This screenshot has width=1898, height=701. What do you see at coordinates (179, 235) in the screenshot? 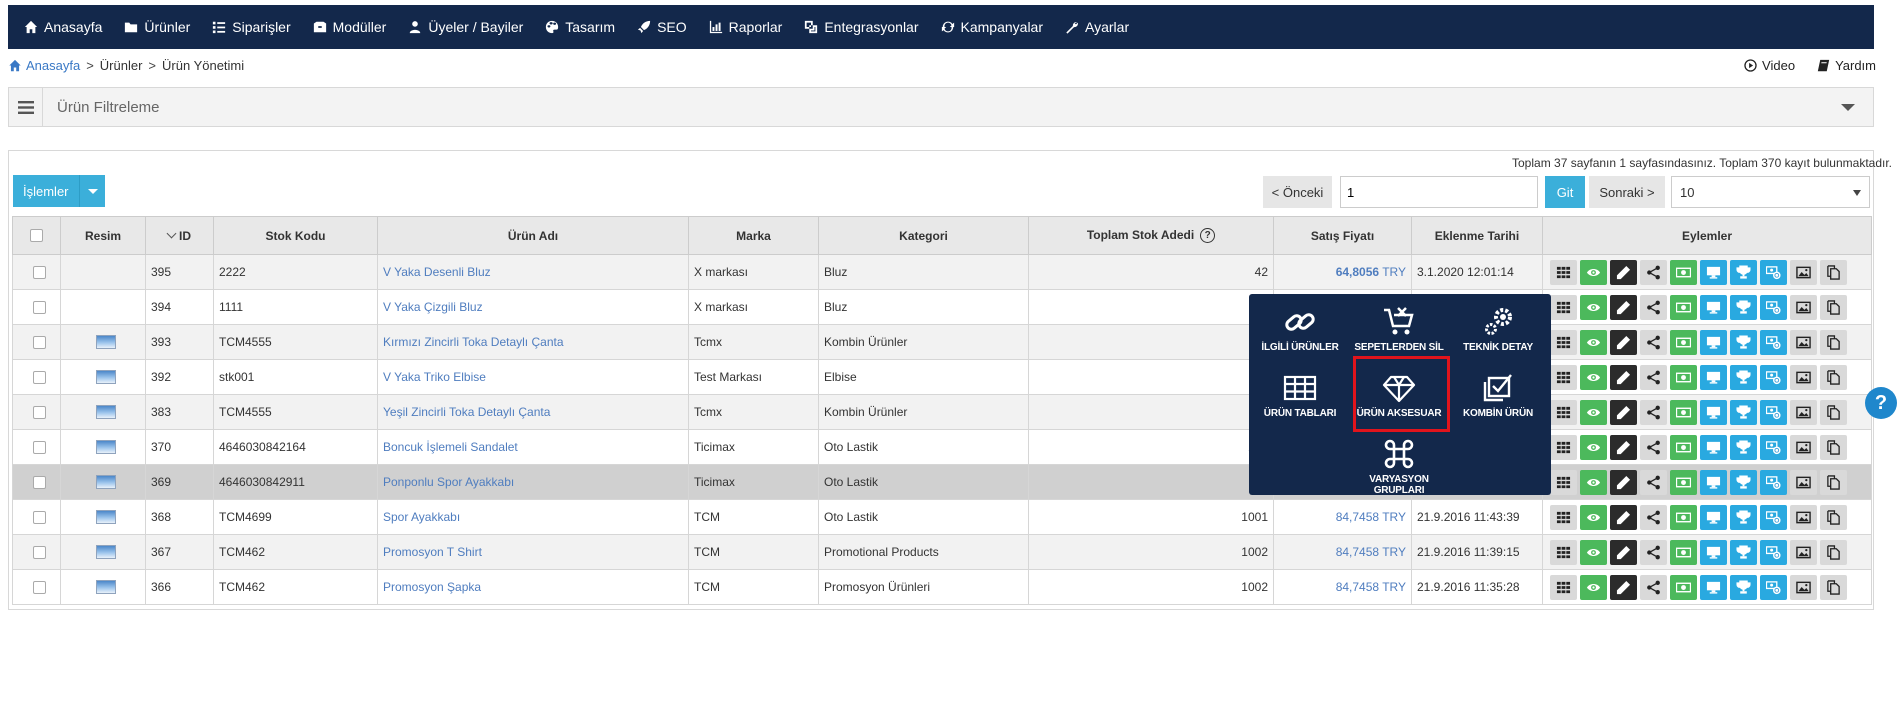
I see `column-header-id: ID` at bounding box center [179, 235].